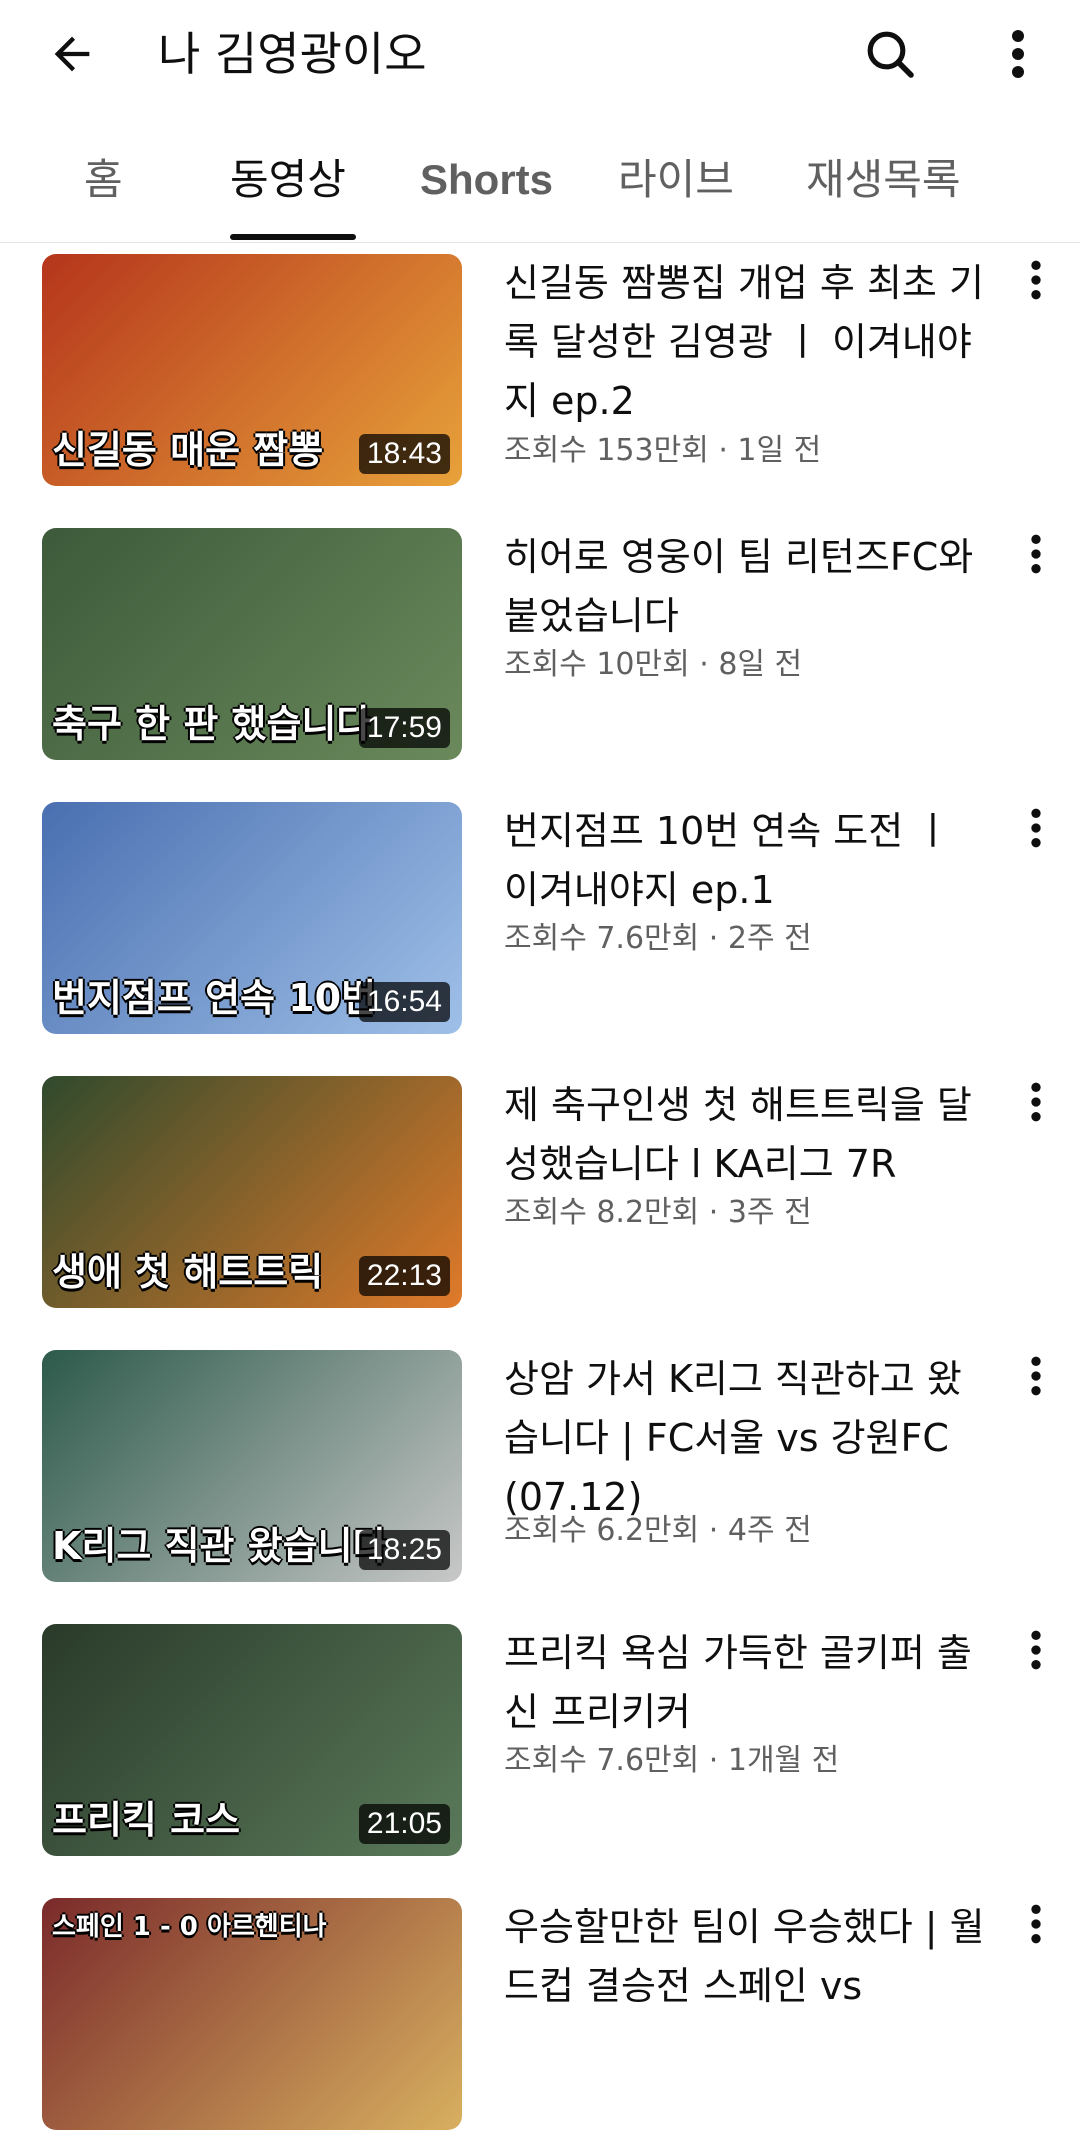 The image size is (1080, 2130). Describe the element at coordinates (749, 1135) in the screenshot. I see `video-title: 제 축구인생 첫 해트트릭을 달성했습니다 l KA리그 7R` at that location.